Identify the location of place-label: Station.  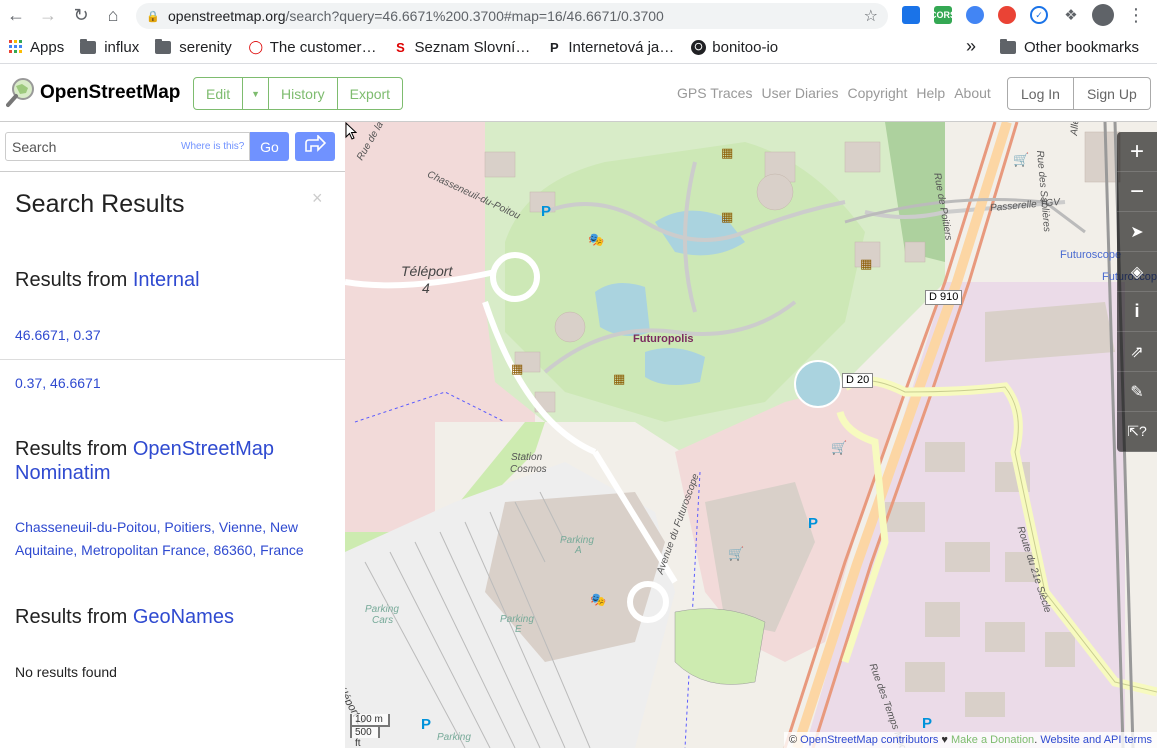
(527, 457).